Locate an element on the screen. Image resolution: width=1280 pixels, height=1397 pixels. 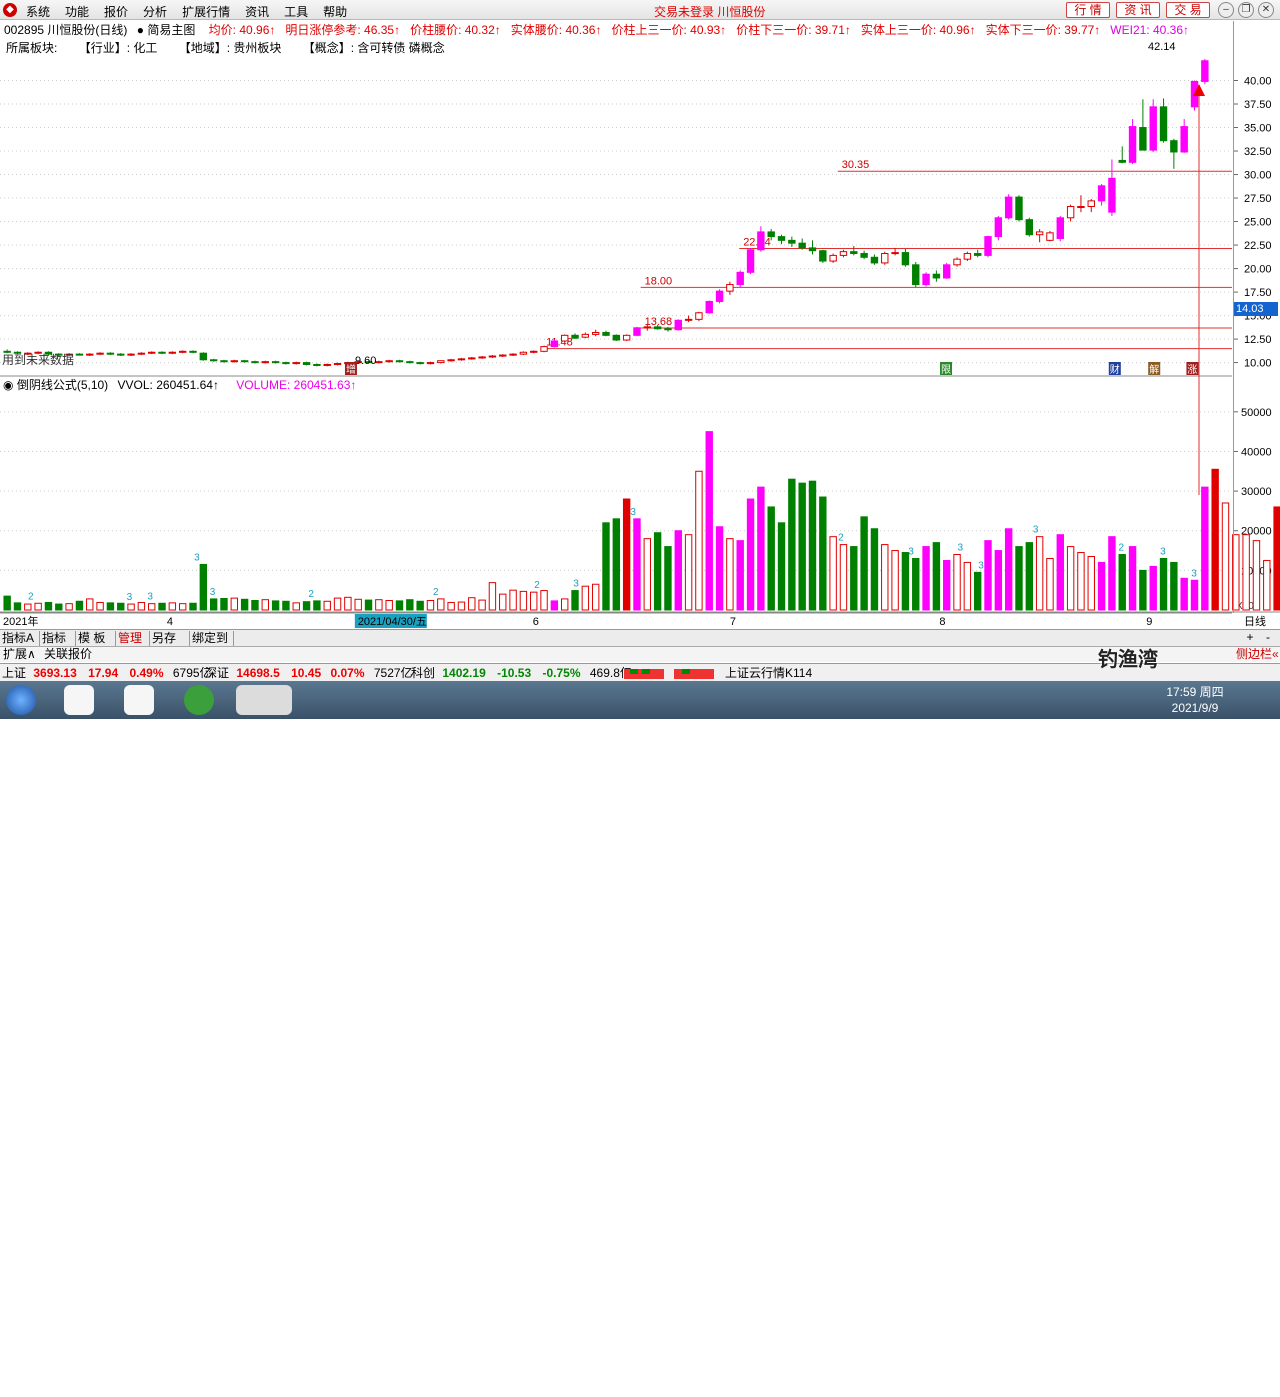
event-badge-label: 涨 is located at coordinates (1192, 370).